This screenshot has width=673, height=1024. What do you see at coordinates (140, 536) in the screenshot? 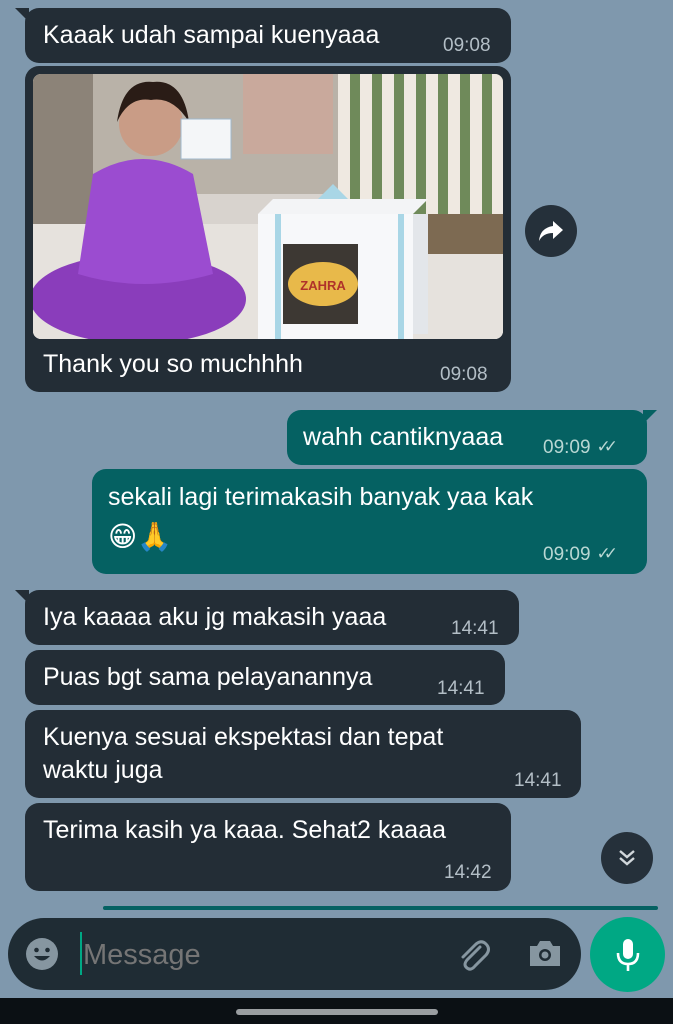
I see `message-emoji: 😁🙏` at bounding box center [140, 536].